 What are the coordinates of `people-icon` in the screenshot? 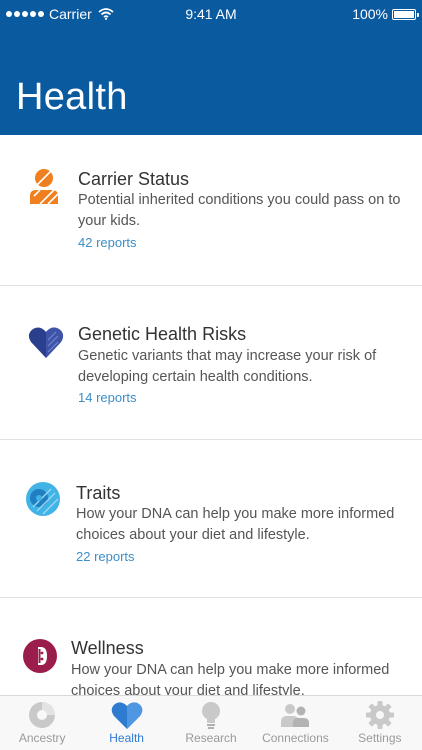 It's located at (295, 715).